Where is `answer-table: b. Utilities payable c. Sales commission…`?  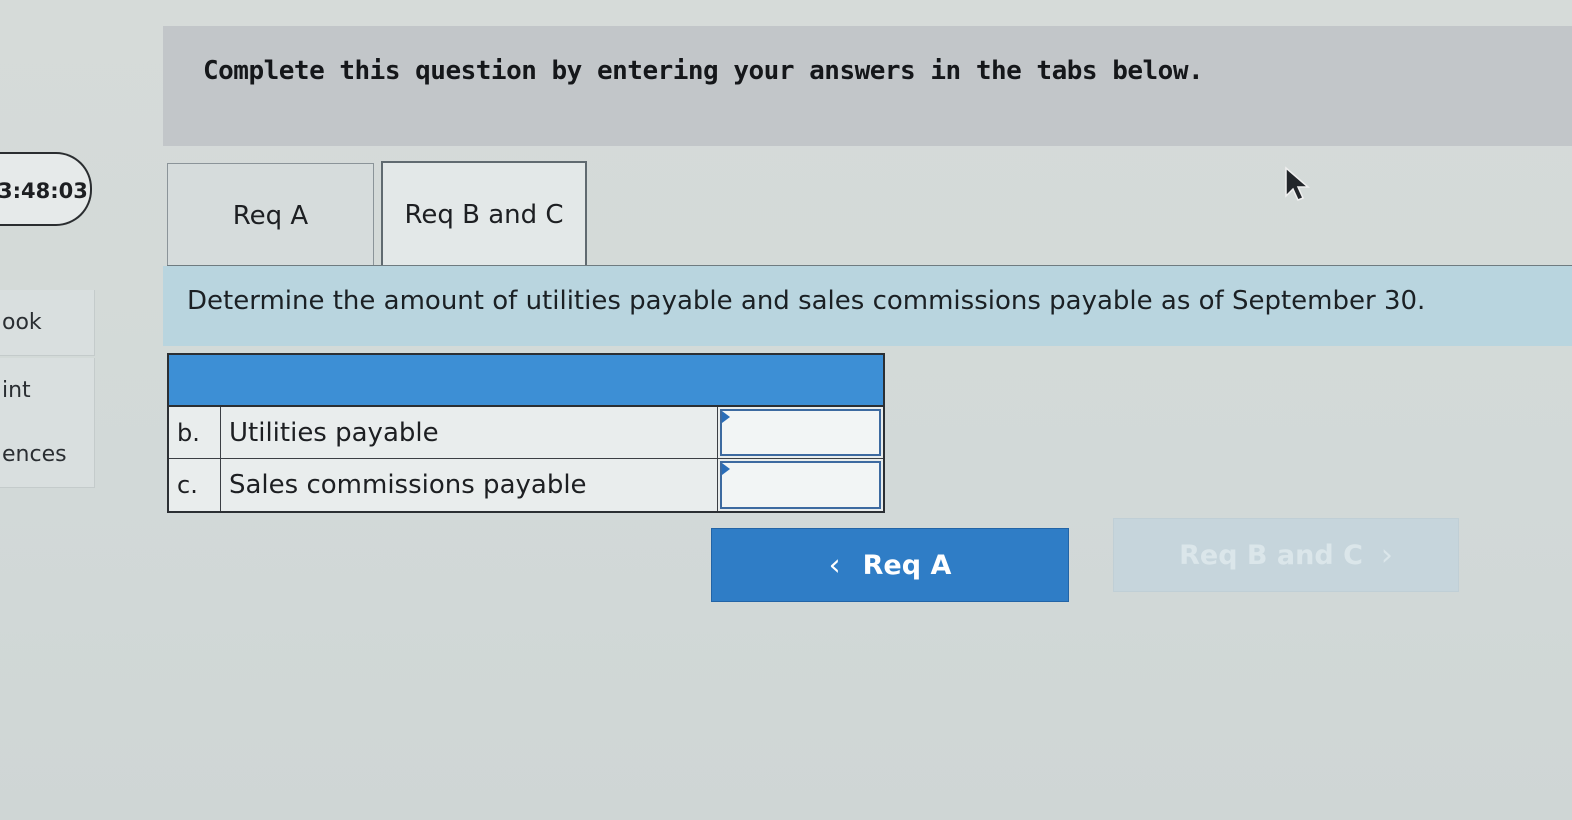
answer-table: b. Utilities payable c. Sales commission… is located at coordinates (526, 433).